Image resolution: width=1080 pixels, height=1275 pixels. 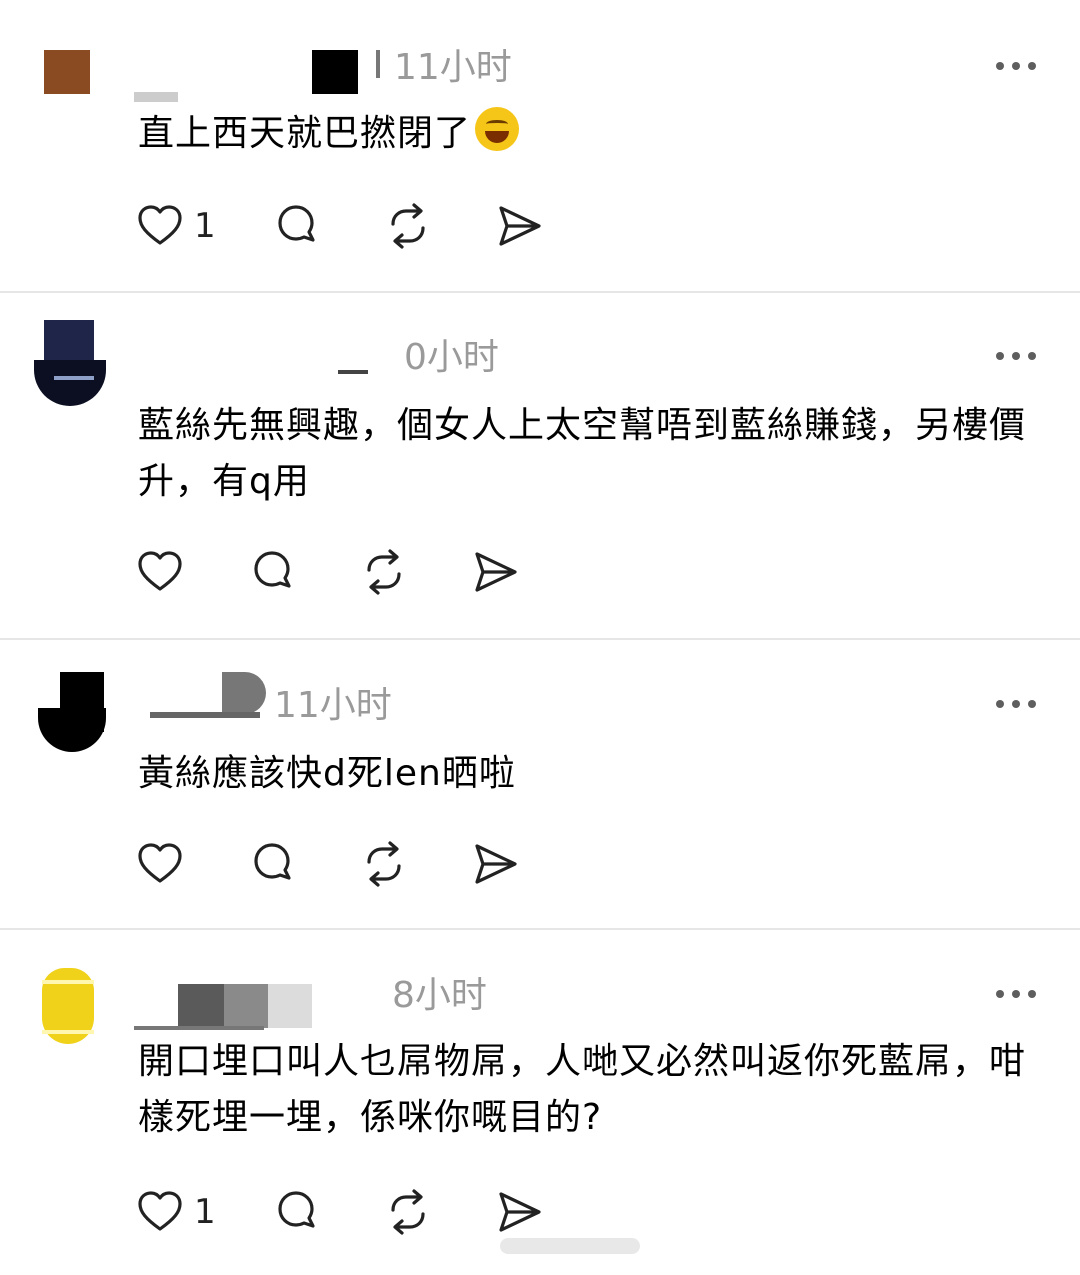 What do you see at coordinates (451, 357) in the screenshot?
I see `post-time: 0小时` at bounding box center [451, 357].